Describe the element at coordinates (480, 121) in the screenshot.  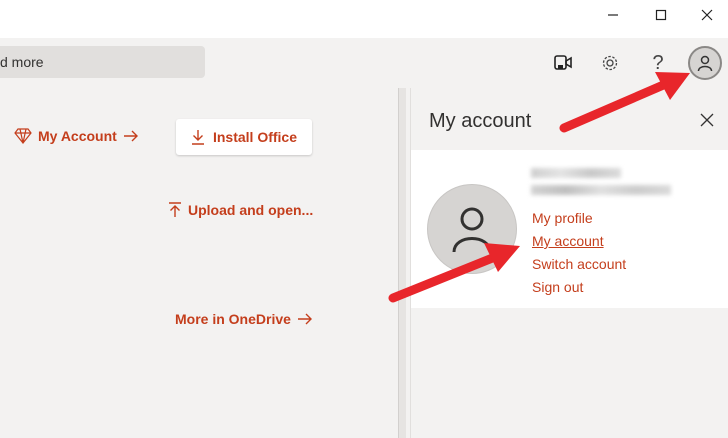
I see `panel-title: My account` at that location.